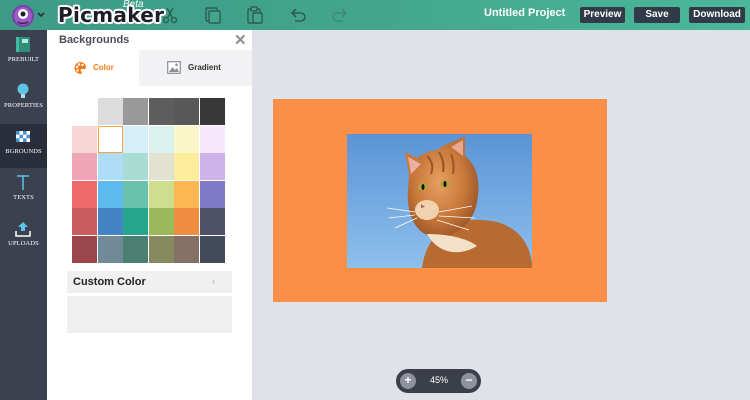 The image size is (750, 400). Describe the element at coordinates (298, 15) in the screenshot. I see `undo-icon` at that location.